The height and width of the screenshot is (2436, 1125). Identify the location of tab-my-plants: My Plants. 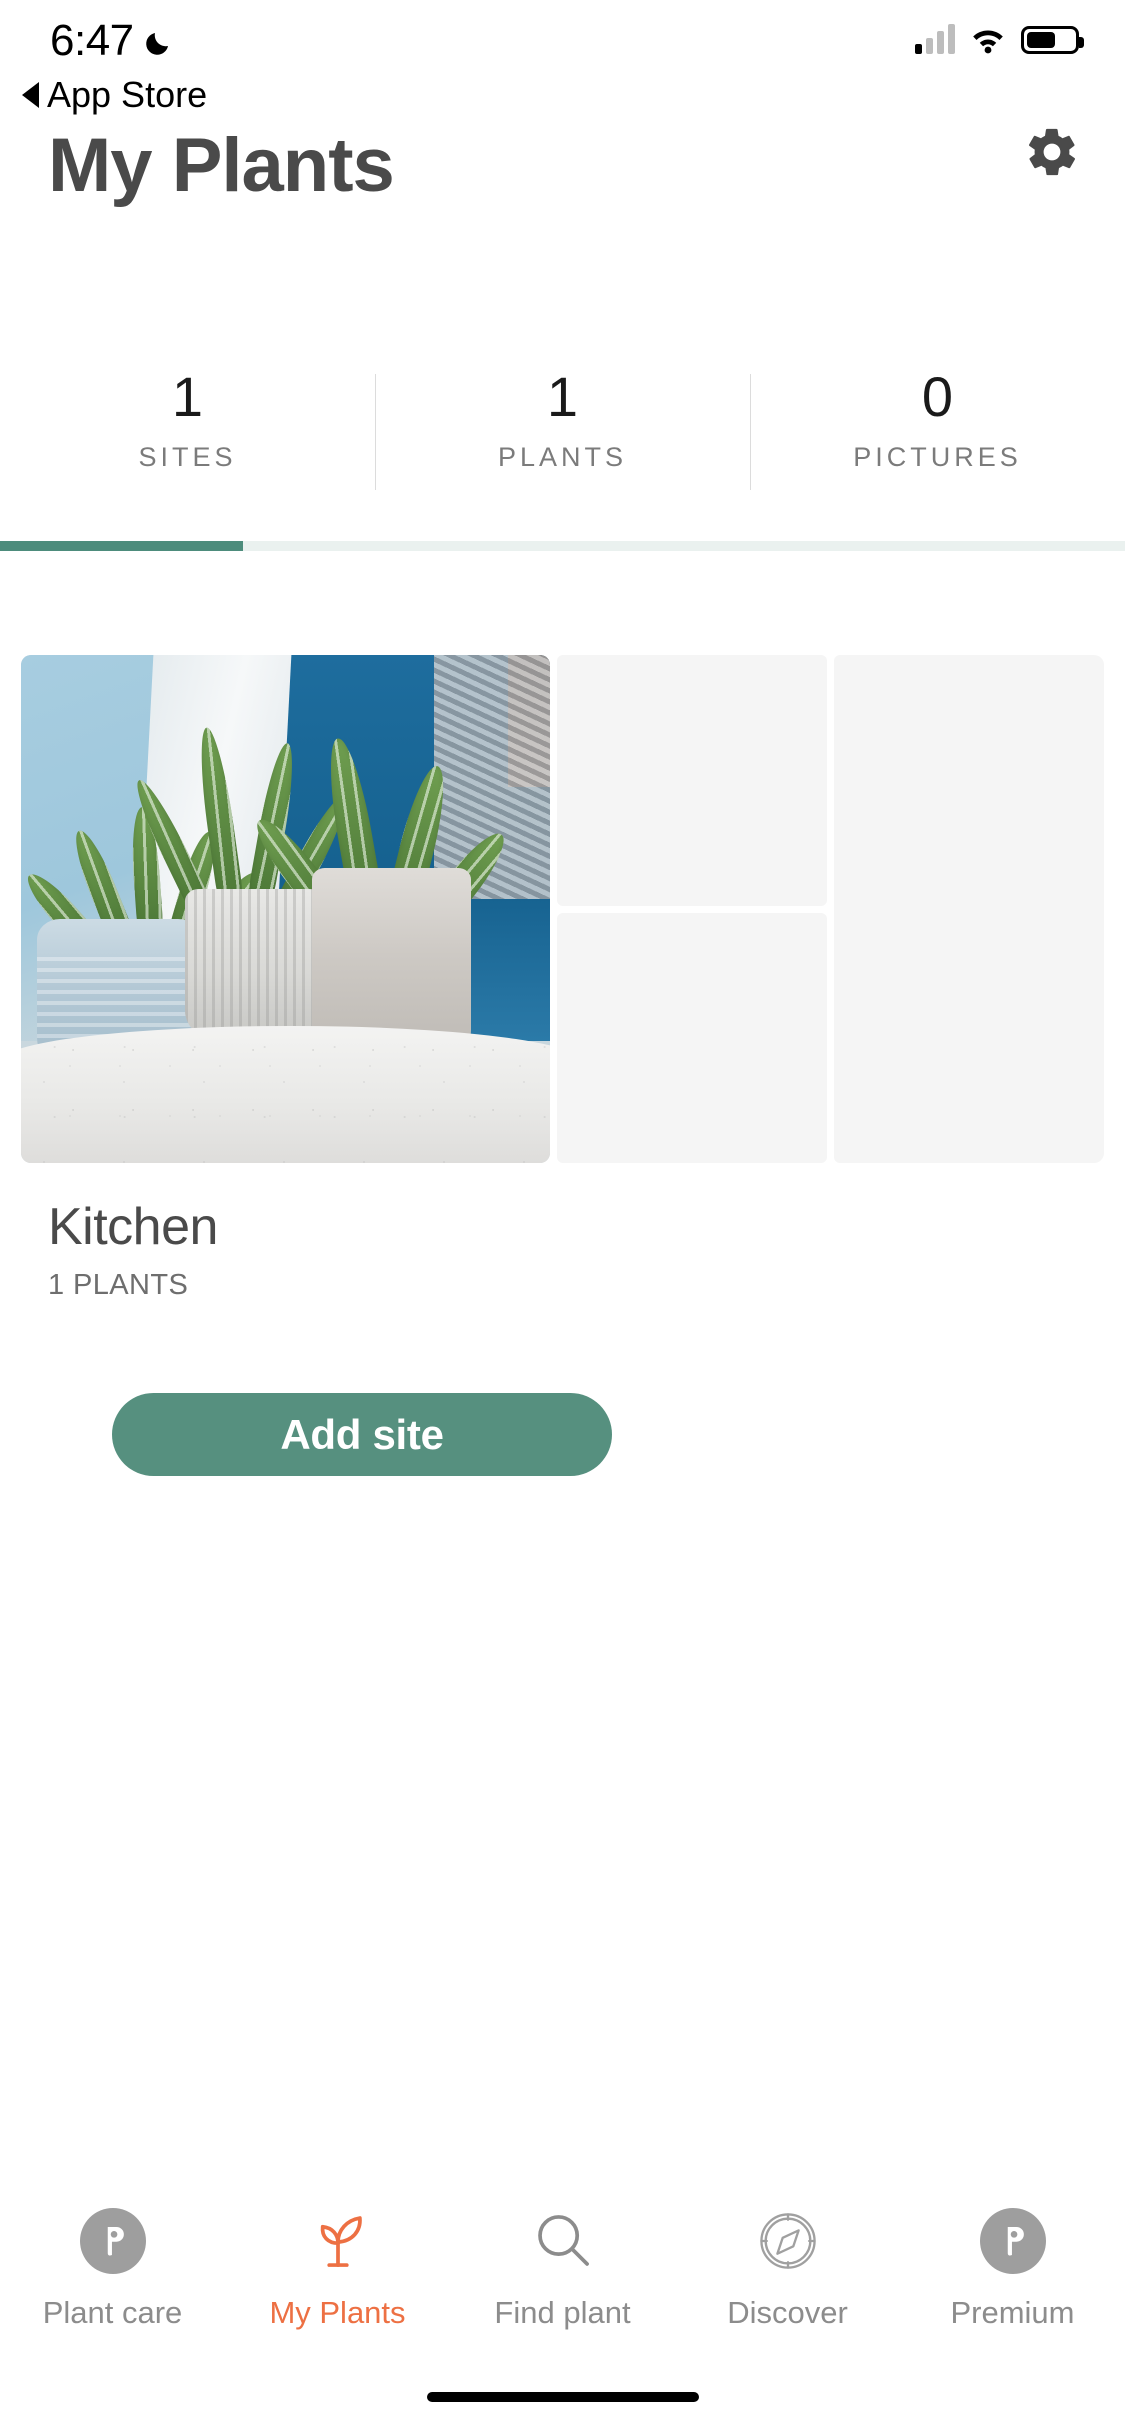
(337, 2261).